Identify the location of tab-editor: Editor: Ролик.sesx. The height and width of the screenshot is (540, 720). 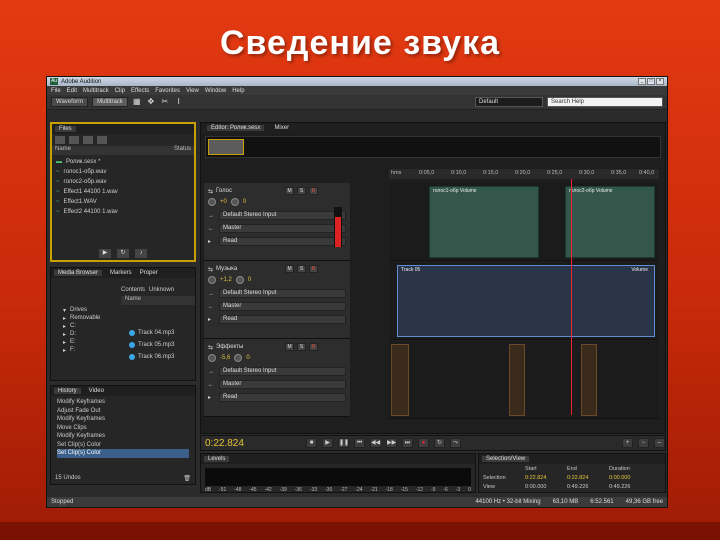
(236, 128).